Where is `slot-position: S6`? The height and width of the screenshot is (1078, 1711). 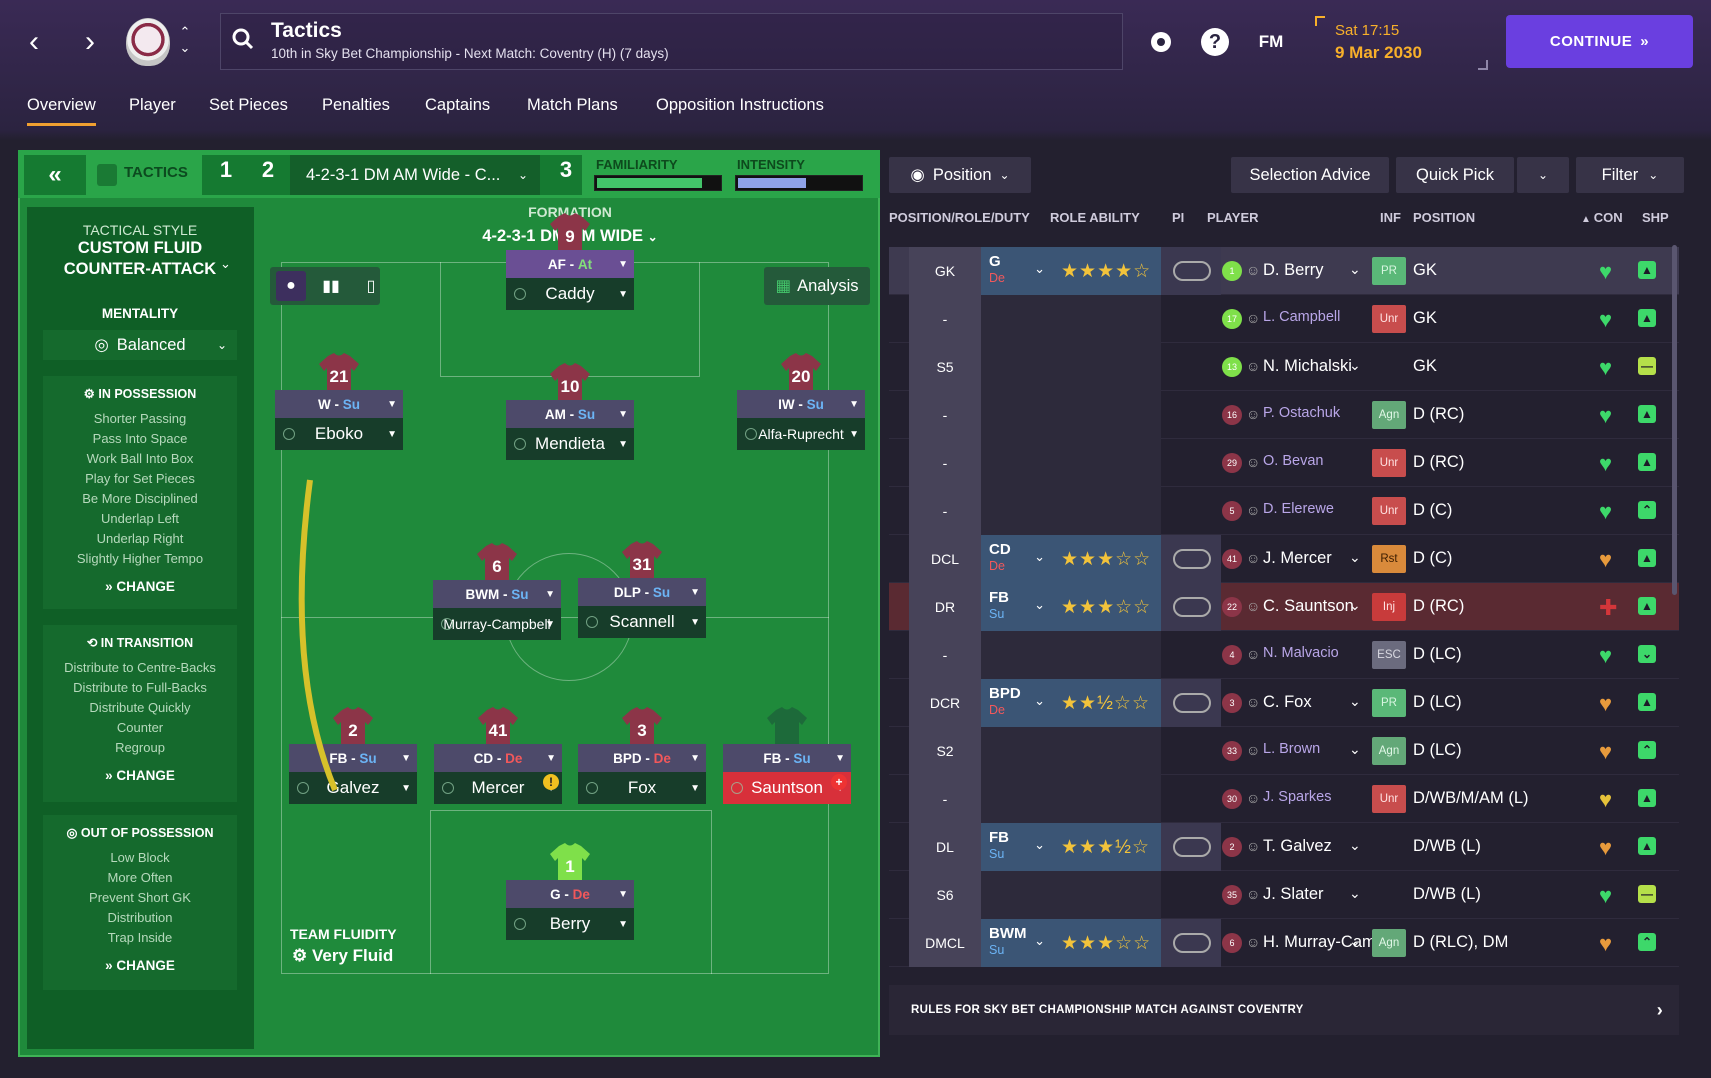
slot-position: S6 is located at coordinates (945, 895).